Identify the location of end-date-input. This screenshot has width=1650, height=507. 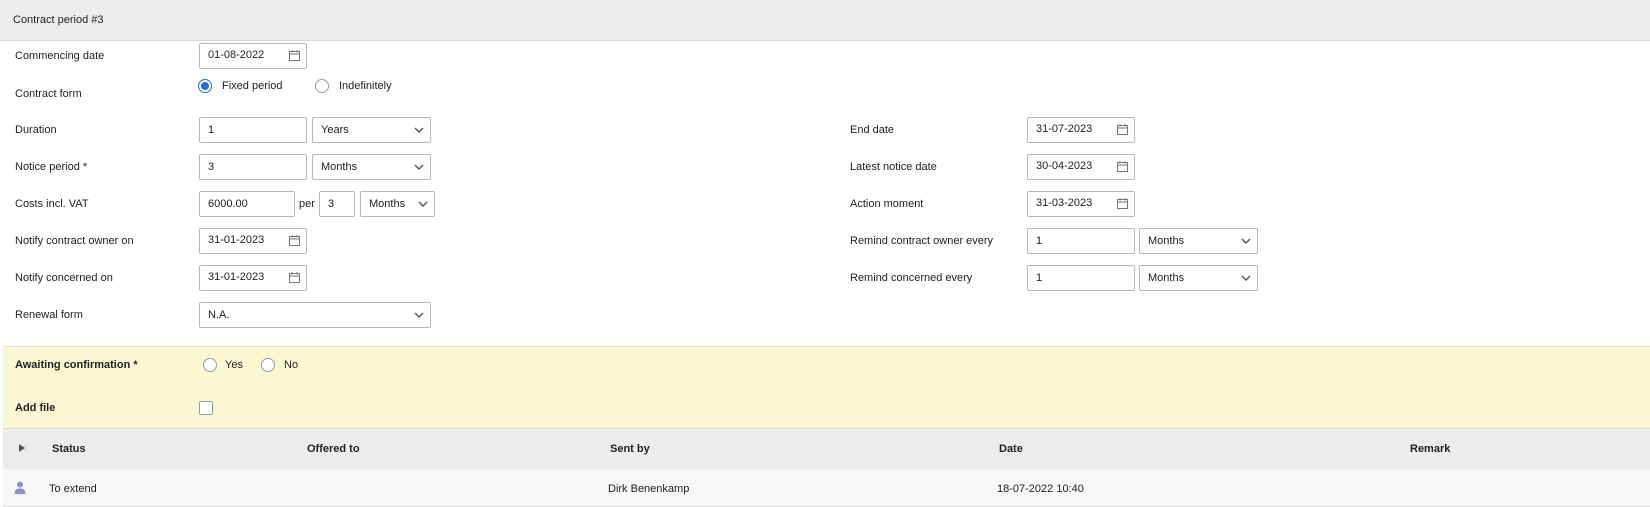
(1071, 129).